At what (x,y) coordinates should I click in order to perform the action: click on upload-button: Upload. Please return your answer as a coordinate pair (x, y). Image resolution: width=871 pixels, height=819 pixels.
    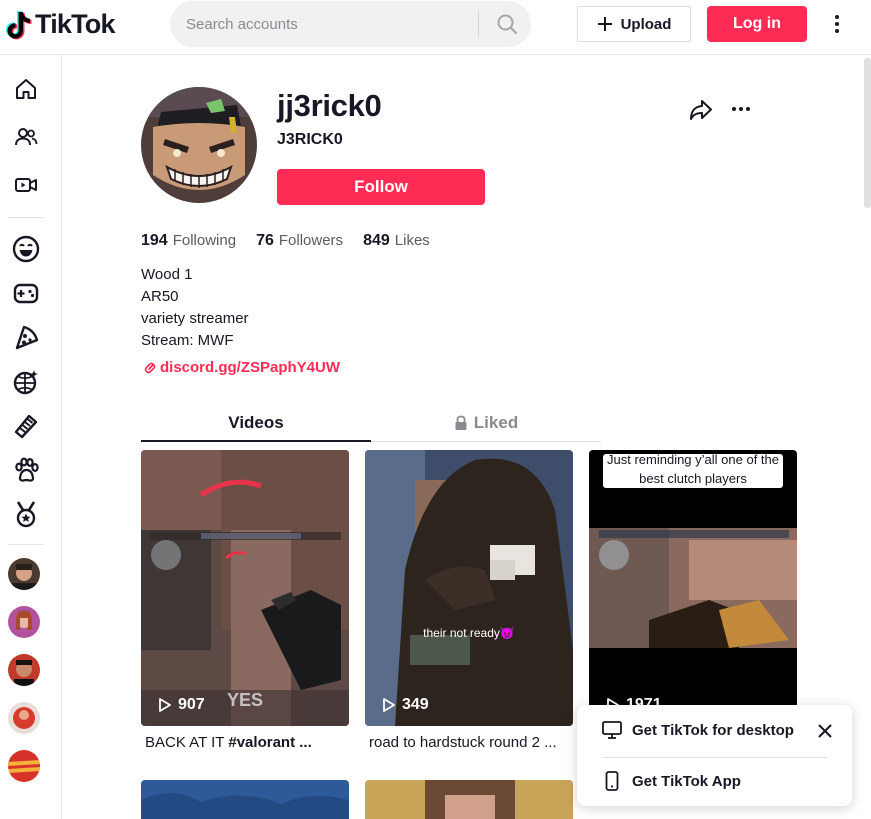
    Looking at the image, I should click on (634, 24).